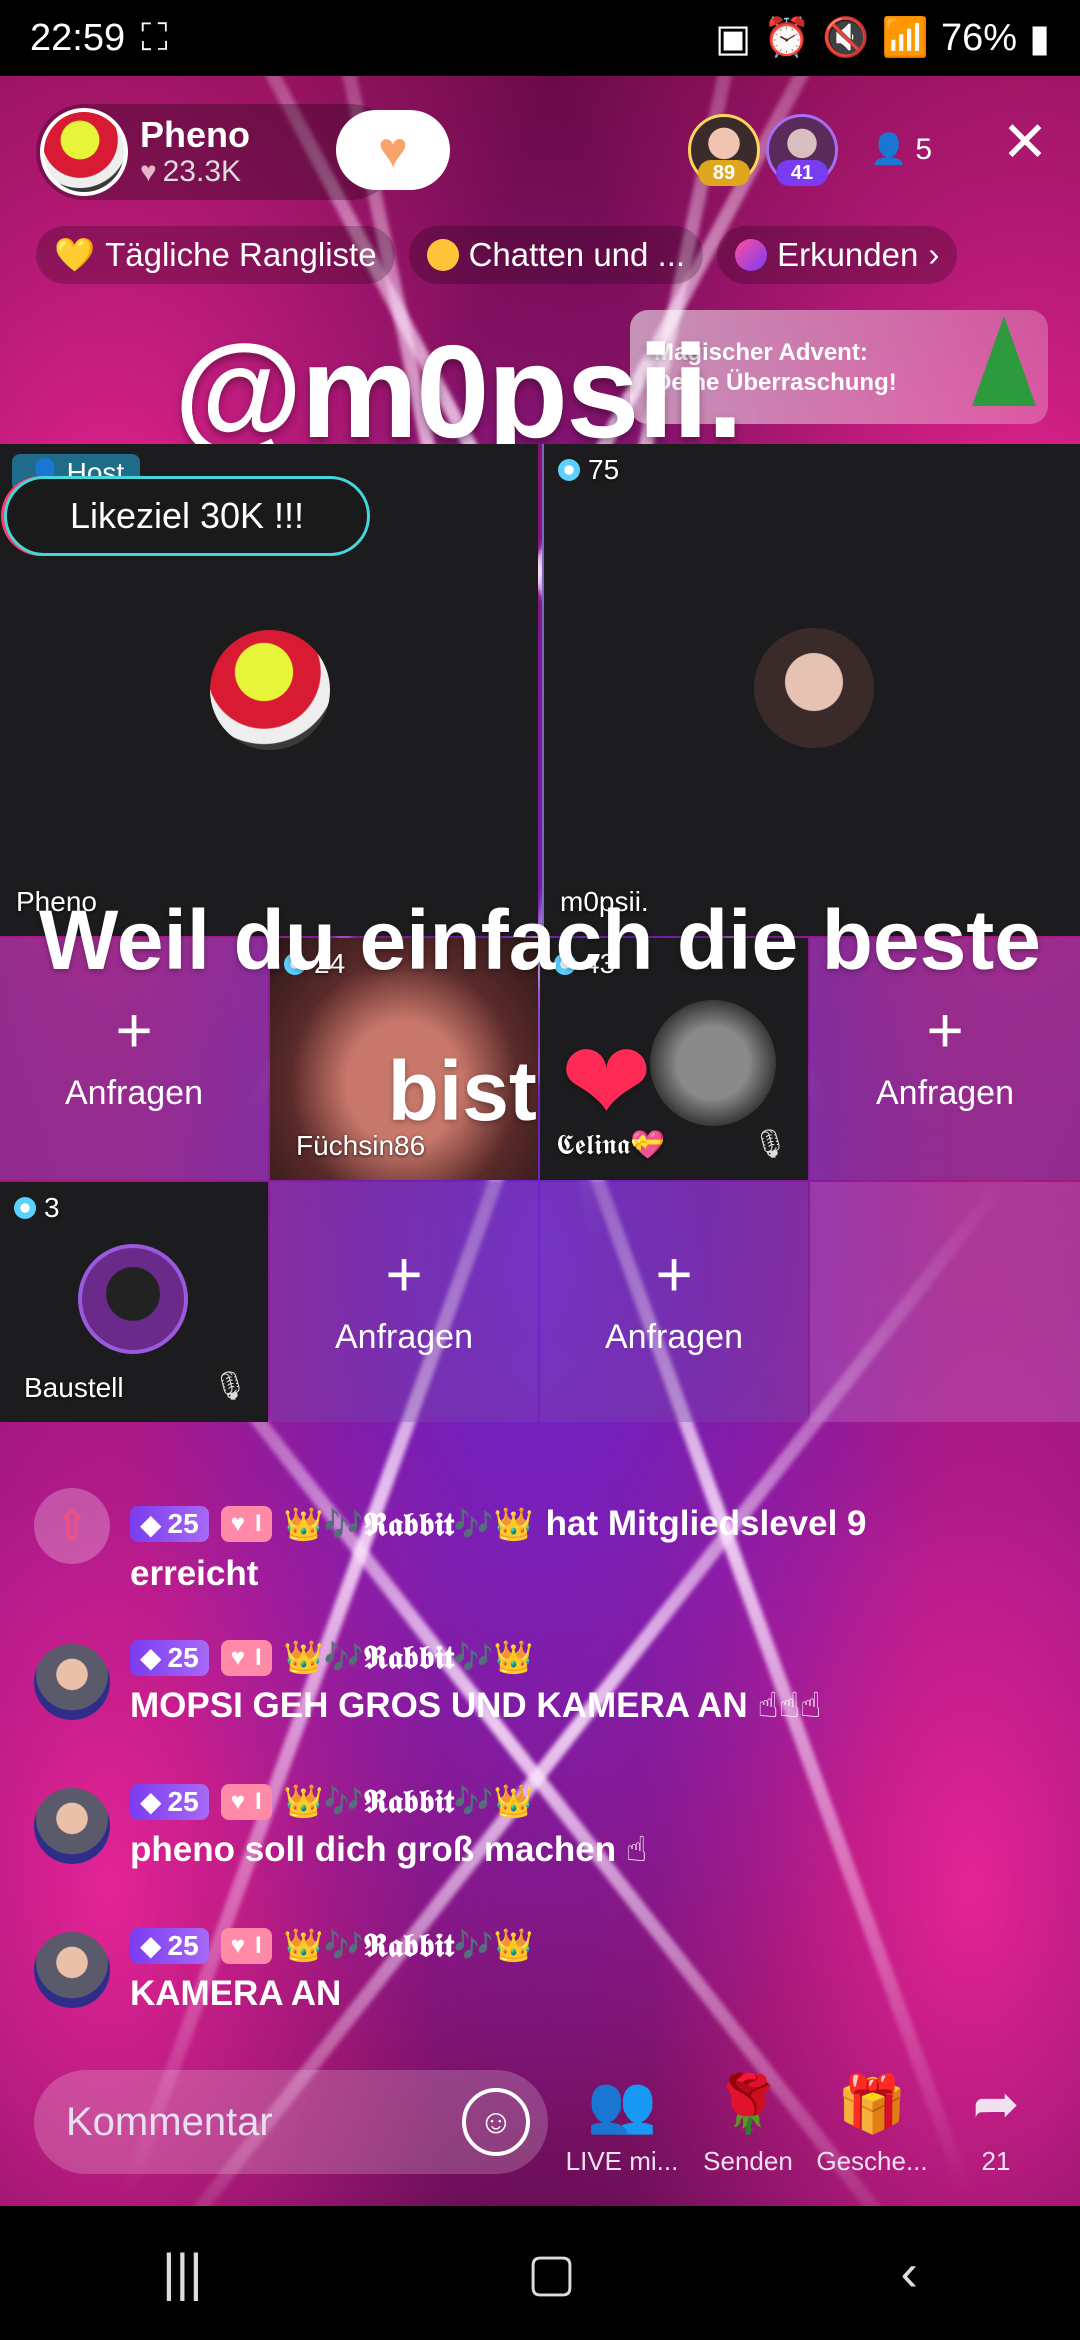 This screenshot has height=2340, width=1080. What do you see at coordinates (74, 1387) in the screenshot?
I see `baustell-name: Baustell` at bounding box center [74, 1387].